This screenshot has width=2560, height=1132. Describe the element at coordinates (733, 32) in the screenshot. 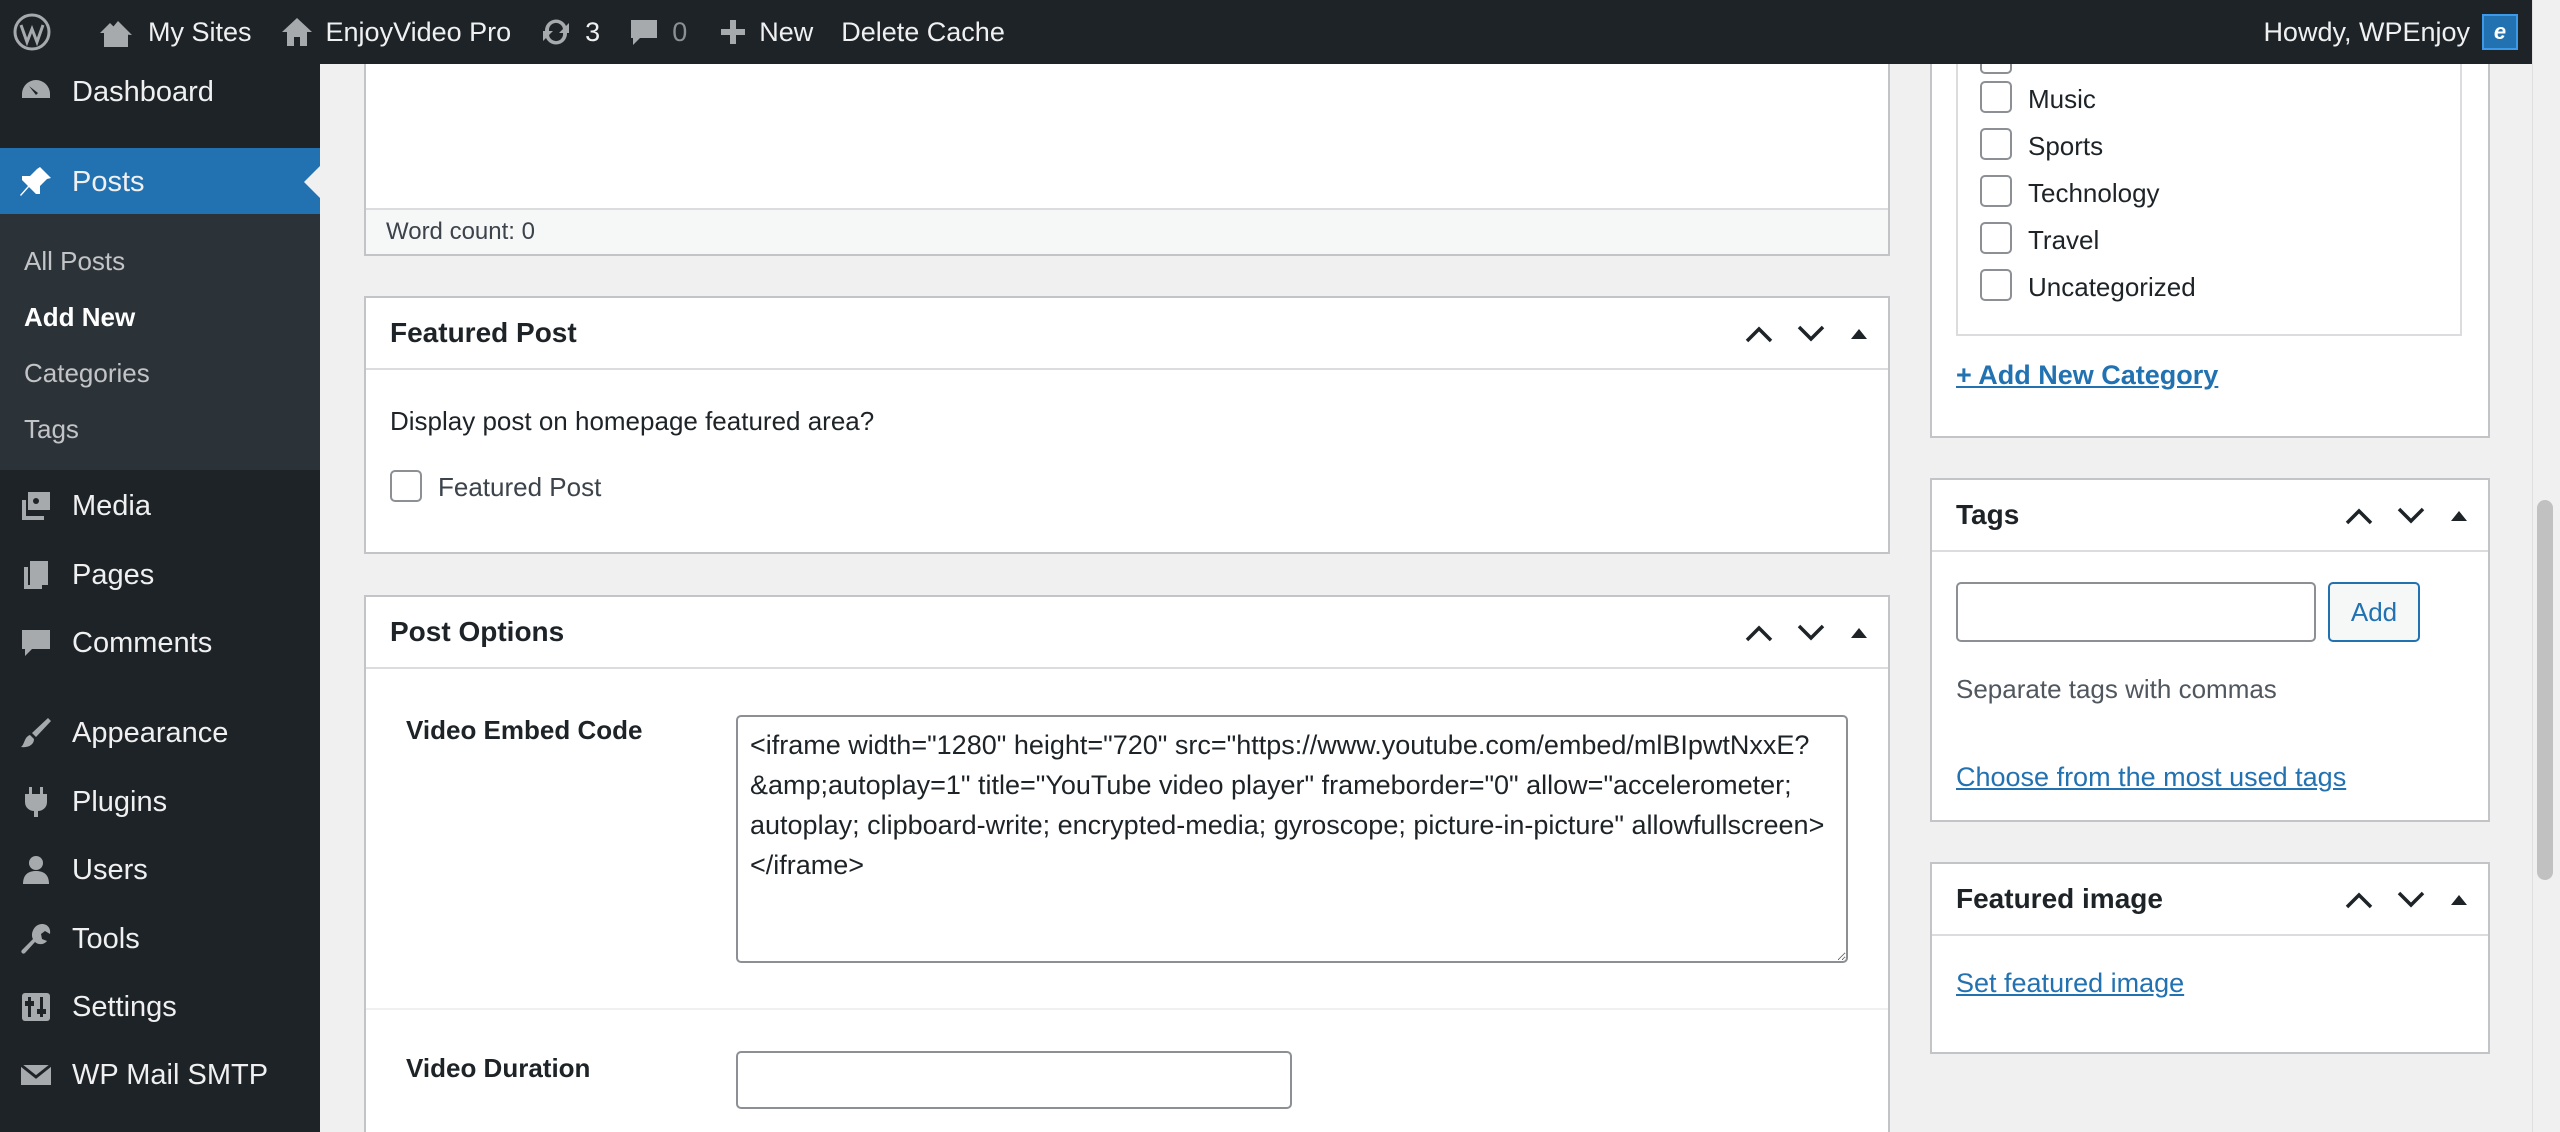

I see `plus-icon` at that location.